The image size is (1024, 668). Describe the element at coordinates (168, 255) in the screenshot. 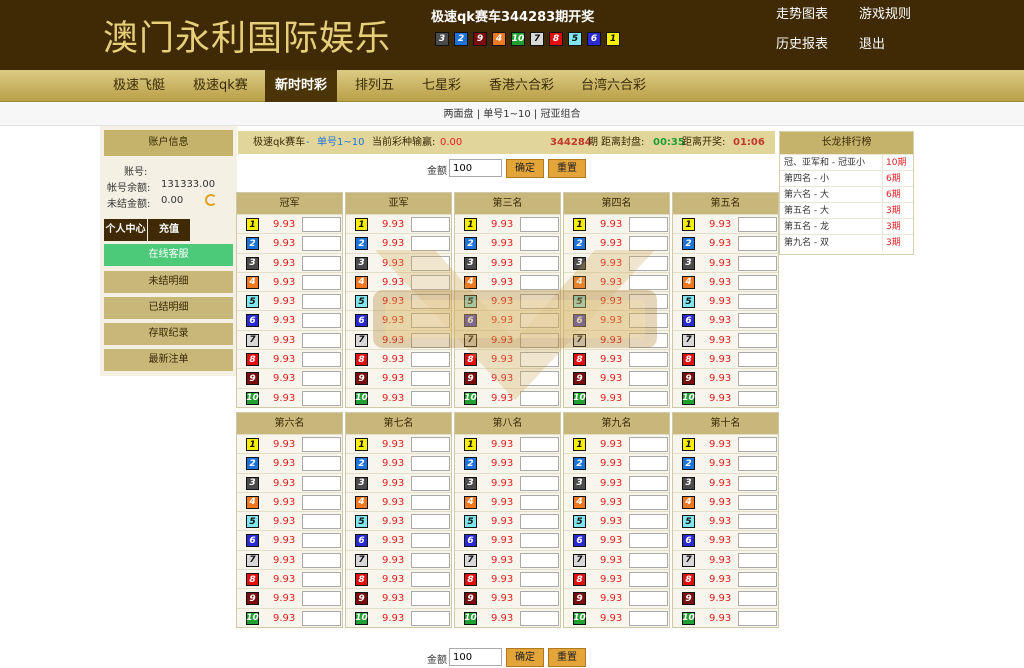

I see `online-service-button: 在线客服` at that location.